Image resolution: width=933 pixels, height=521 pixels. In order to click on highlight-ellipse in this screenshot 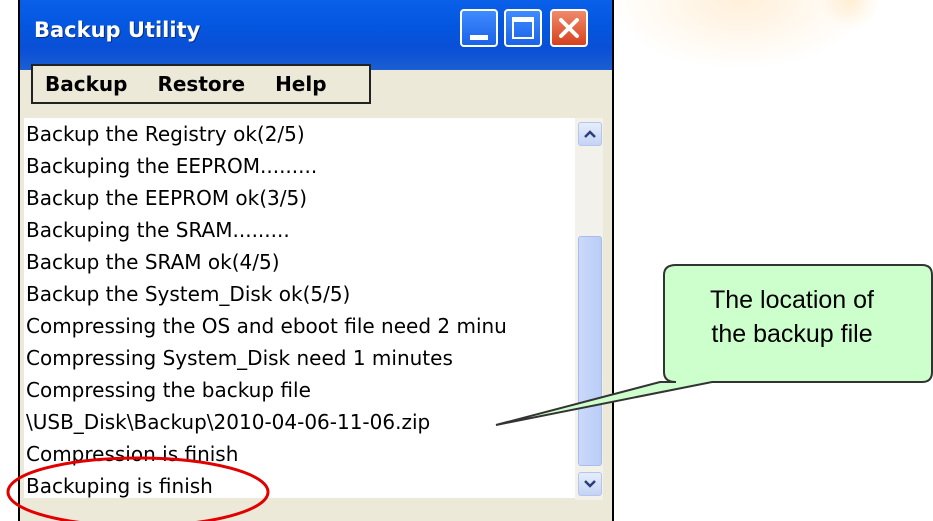, I will do `click(138, 488)`.